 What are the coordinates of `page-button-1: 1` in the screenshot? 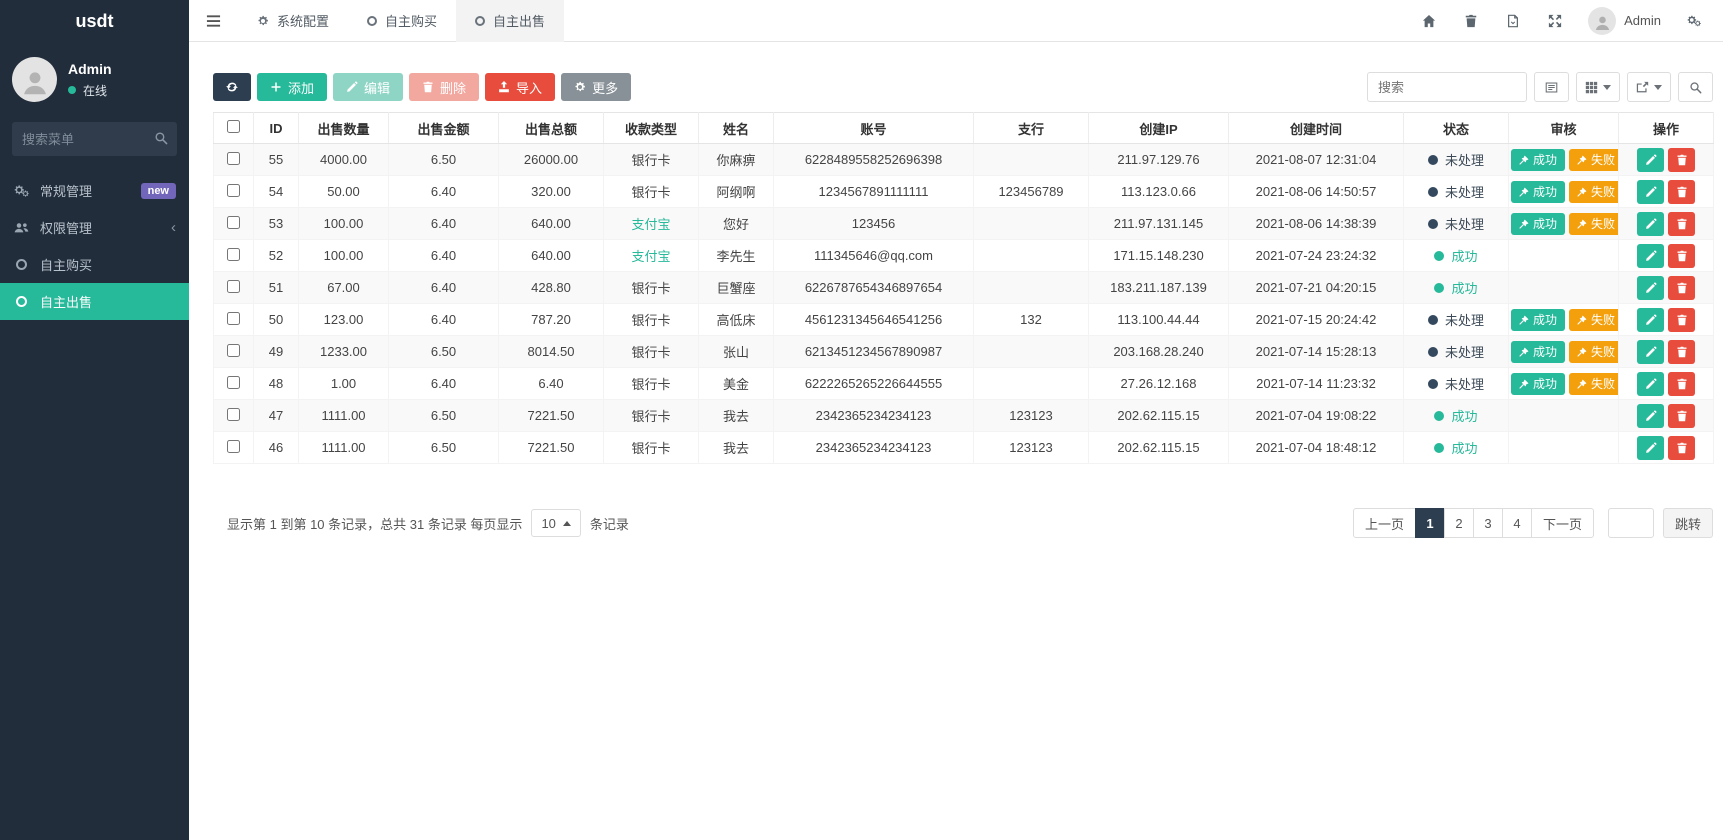 It's located at (1429, 523).